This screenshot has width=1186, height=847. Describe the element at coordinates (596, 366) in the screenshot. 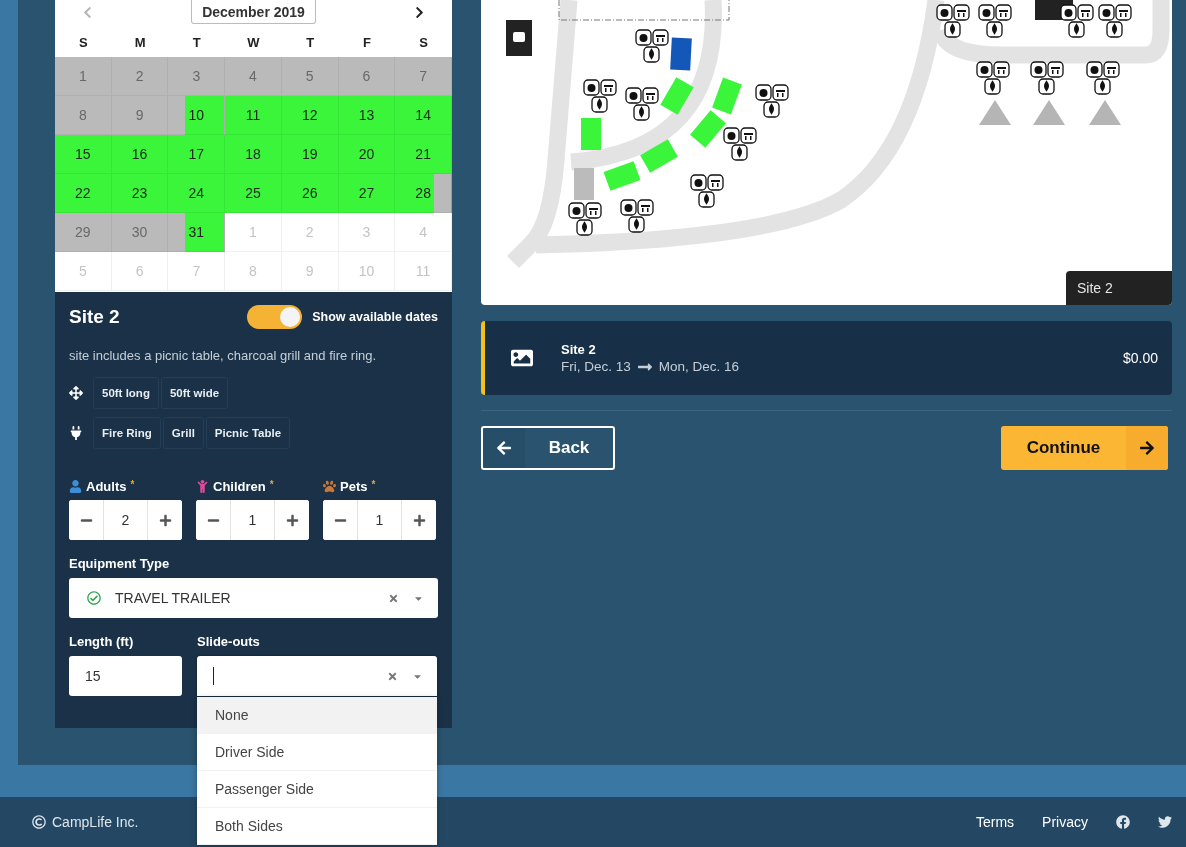

I see `start-date: Fri, Dec. 13` at that location.